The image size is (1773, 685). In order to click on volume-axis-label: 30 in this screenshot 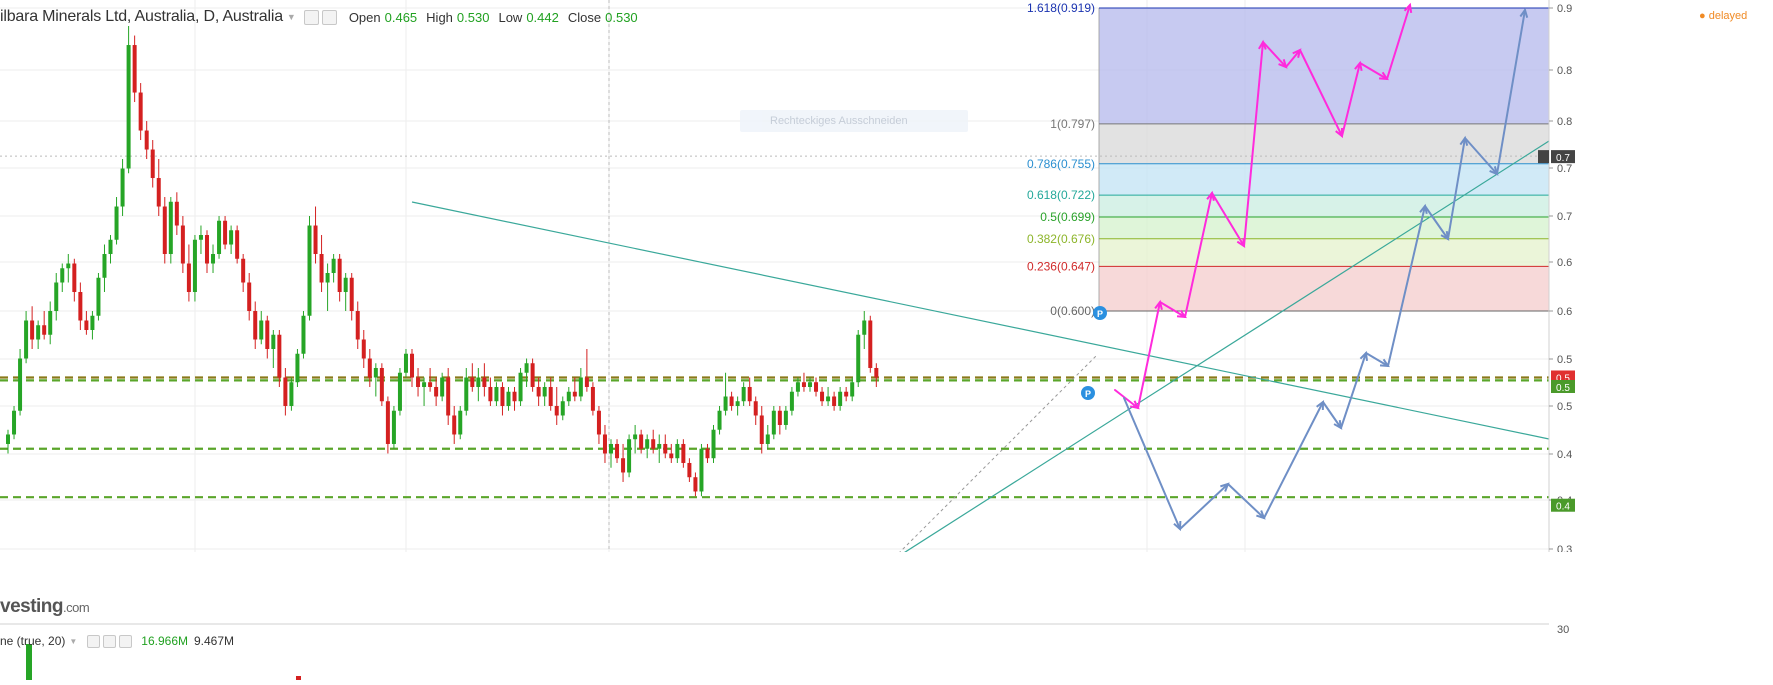, I will do `click(1563, 630)`.